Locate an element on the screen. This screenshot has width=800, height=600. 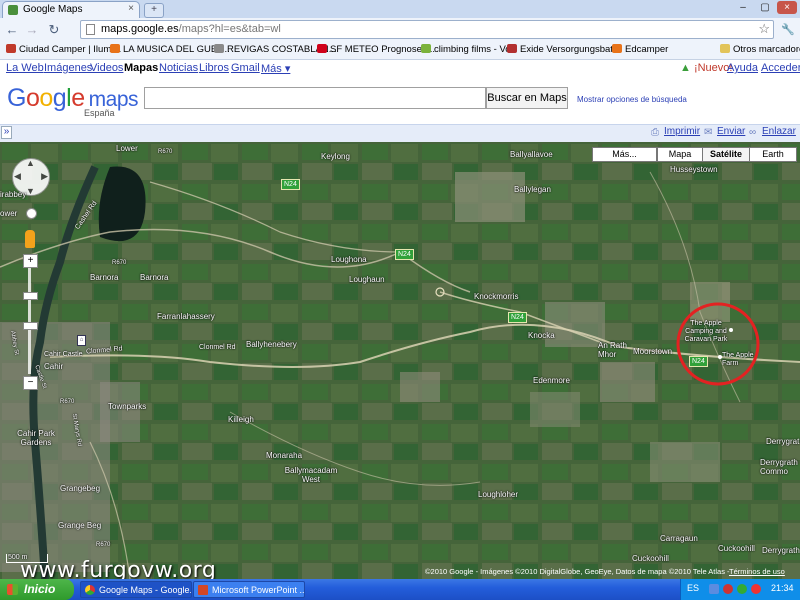
browser-tab: Google Maps × is located at coordinates (71, 9).